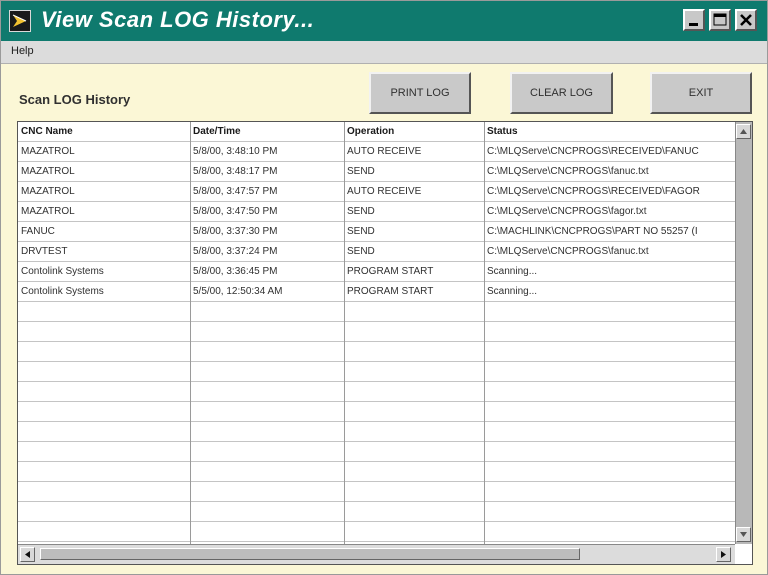 This screenshot has width=768, height=575. Describe the element at coordinates (235, 151) in the screenshot. I see `table-cell: 5/8/00, 3:48:10 PM` at that location.